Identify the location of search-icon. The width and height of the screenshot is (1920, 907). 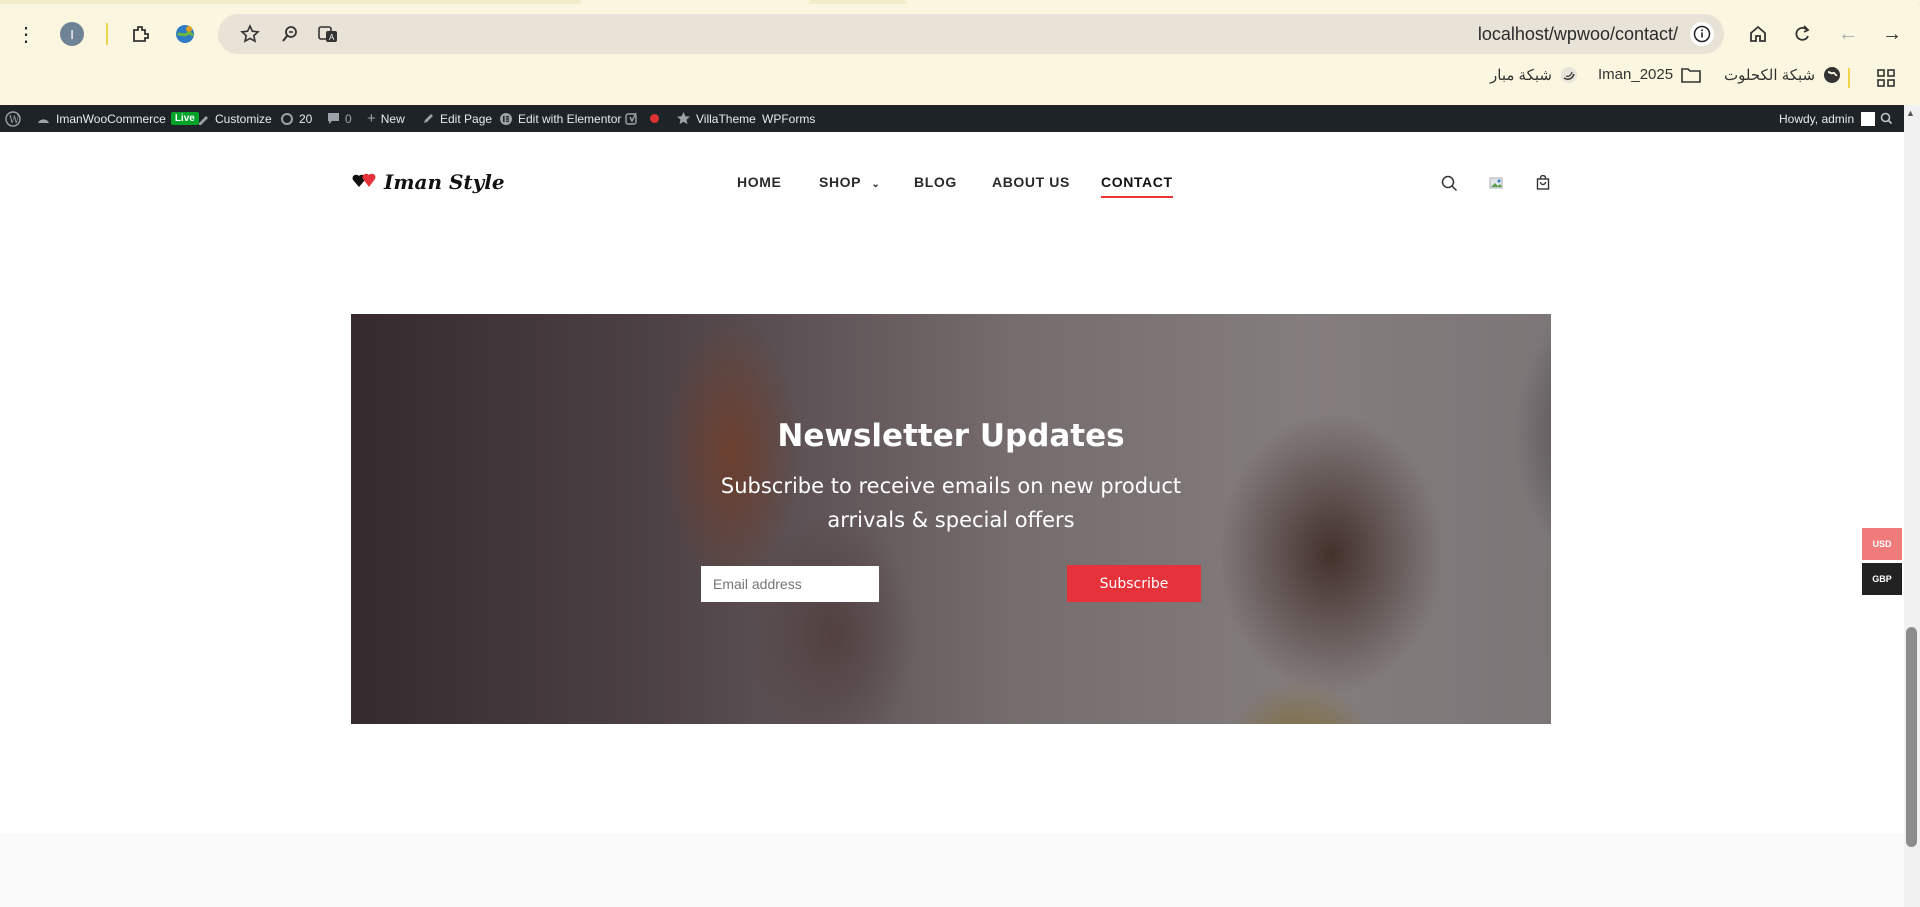
(1449, 183).